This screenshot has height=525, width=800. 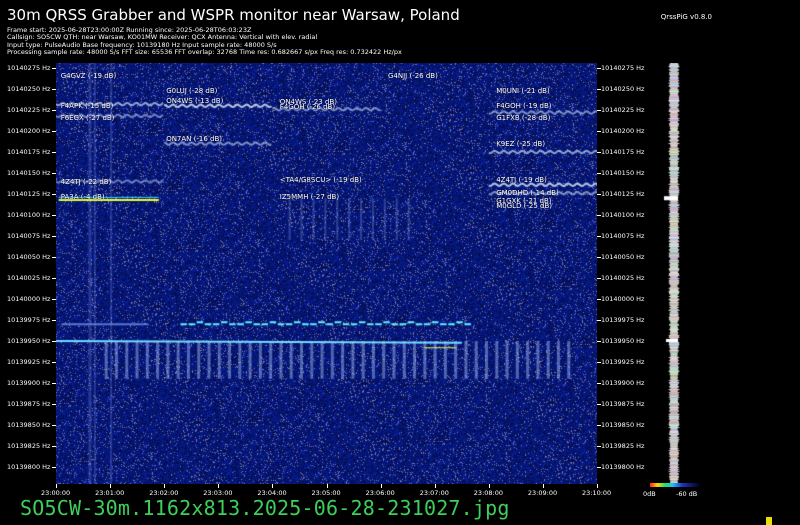 I want to click on legend-label-0db: 0dB, so click(x=649, y=494).